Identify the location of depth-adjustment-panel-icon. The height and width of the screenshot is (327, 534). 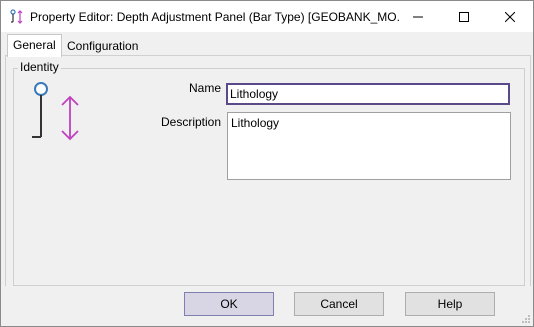
(56, 113).